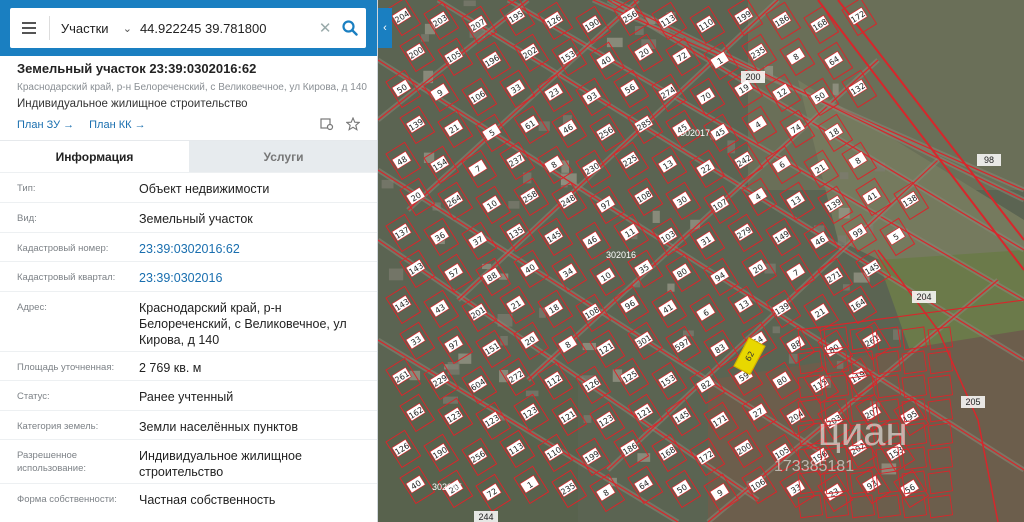 The image size is (1024, 522). Describe the element at coordinates (340, 123) in the screenshot. I see `action-icons` at that location.